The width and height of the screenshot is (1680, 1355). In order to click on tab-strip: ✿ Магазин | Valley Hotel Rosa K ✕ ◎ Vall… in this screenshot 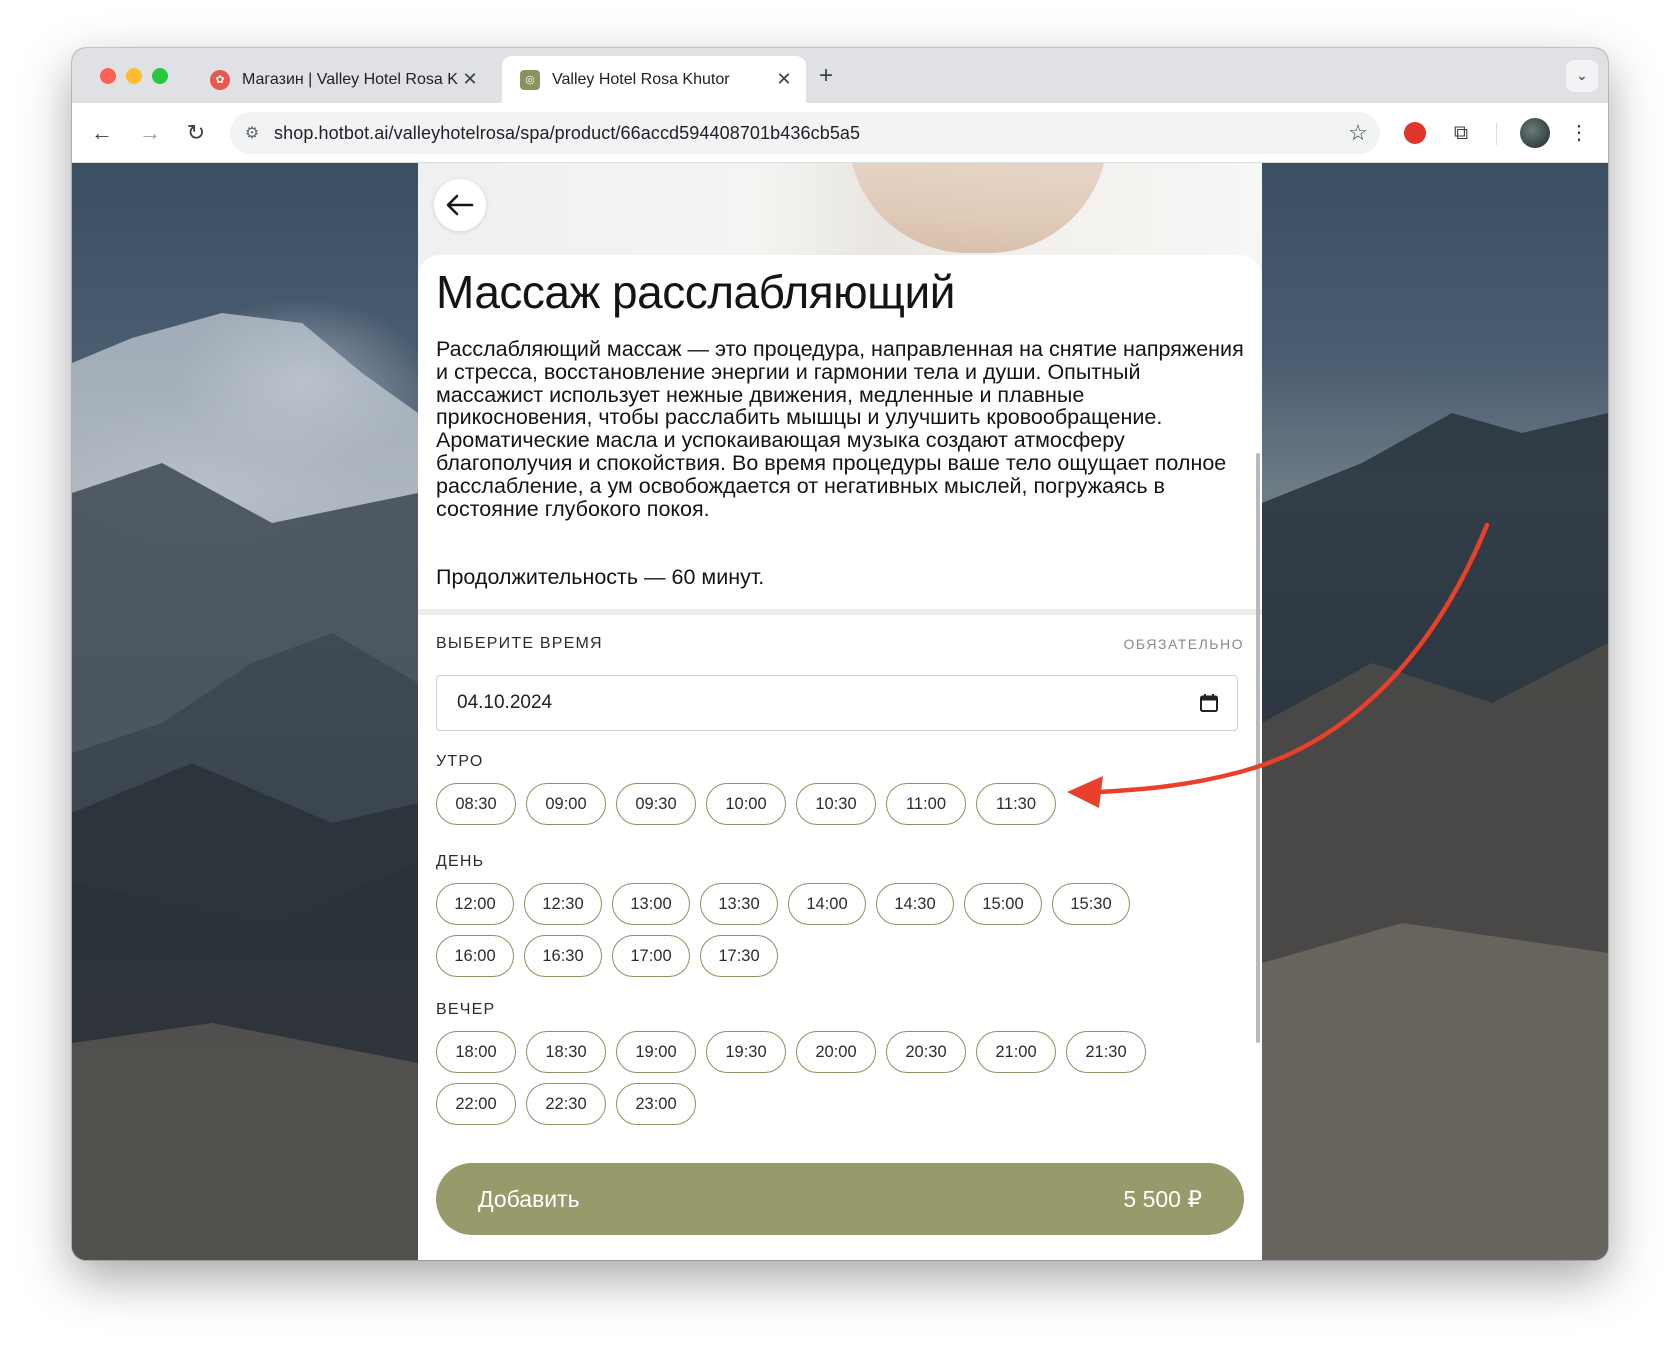, I will do `click(840, 75)`.